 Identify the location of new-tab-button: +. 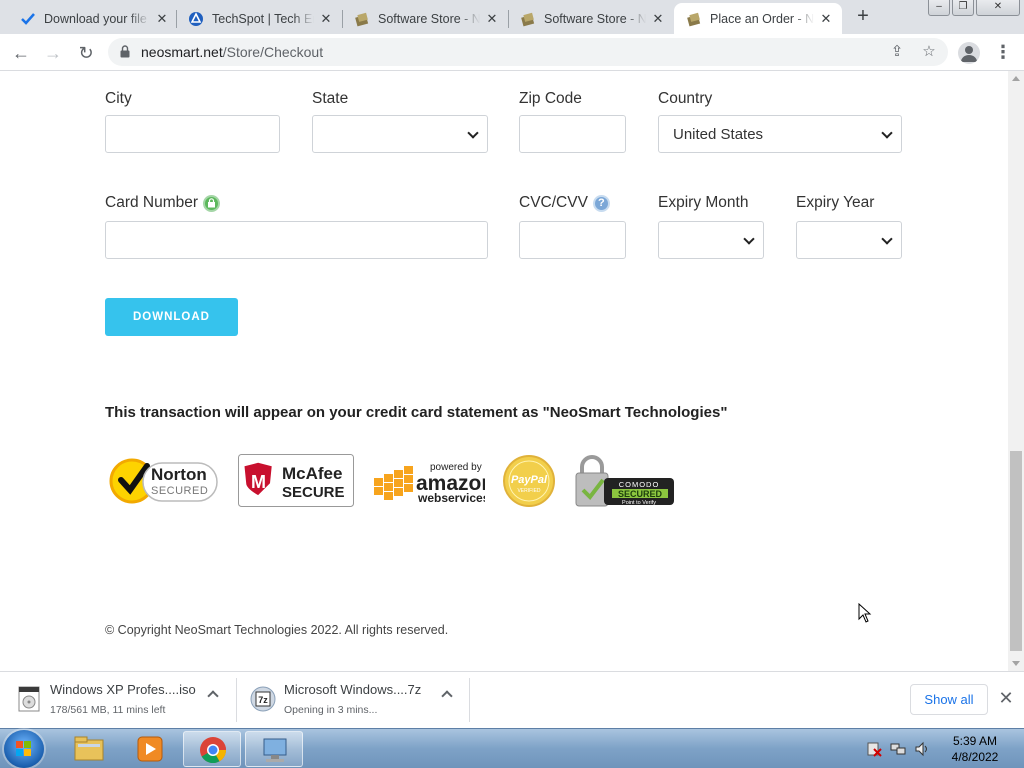
(863, 17).